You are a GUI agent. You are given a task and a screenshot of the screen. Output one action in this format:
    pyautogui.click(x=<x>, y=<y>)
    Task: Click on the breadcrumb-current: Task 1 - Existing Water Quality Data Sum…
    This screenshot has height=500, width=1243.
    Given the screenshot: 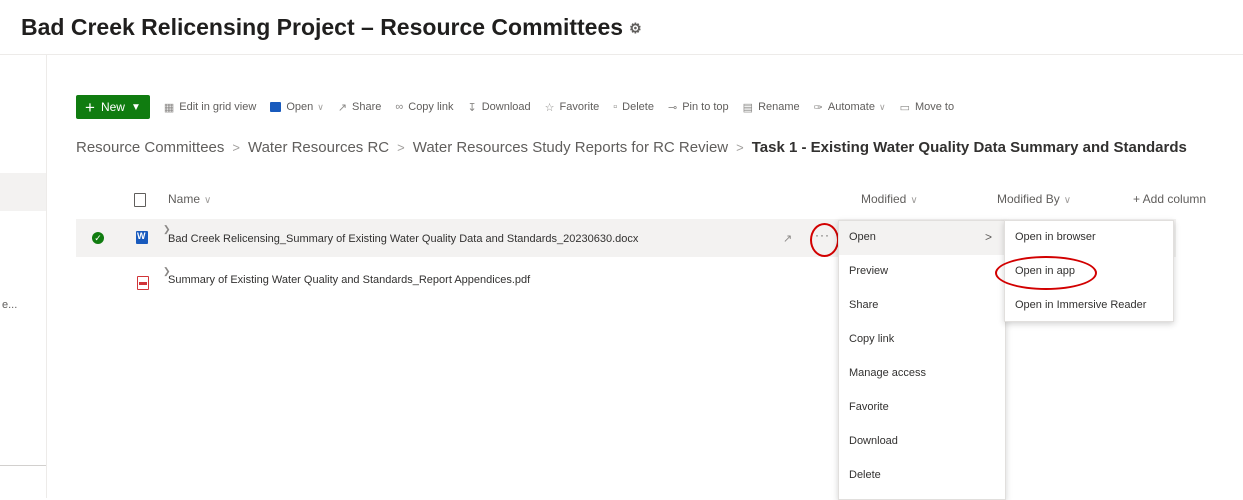 What is the action you would take?
    pyautogui.click(x=969, y=147)
    